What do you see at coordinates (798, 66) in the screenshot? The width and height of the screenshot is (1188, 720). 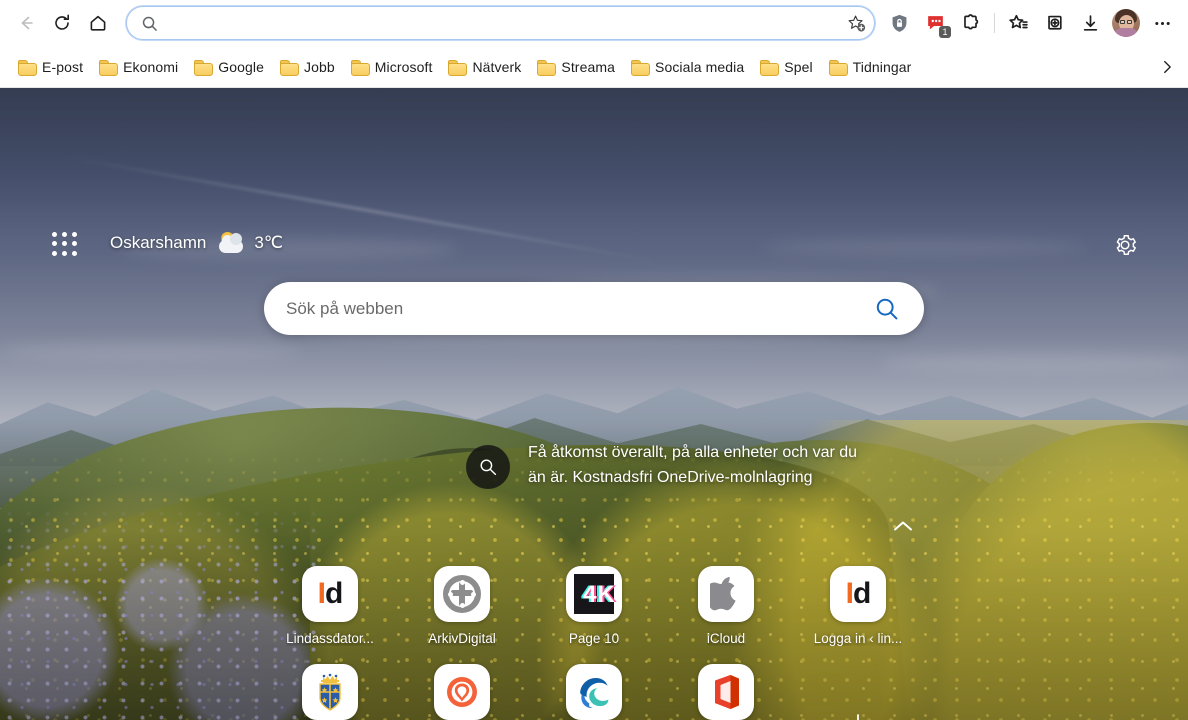 I see `bookmark-label: Spel` at bounding box center [798, 66].